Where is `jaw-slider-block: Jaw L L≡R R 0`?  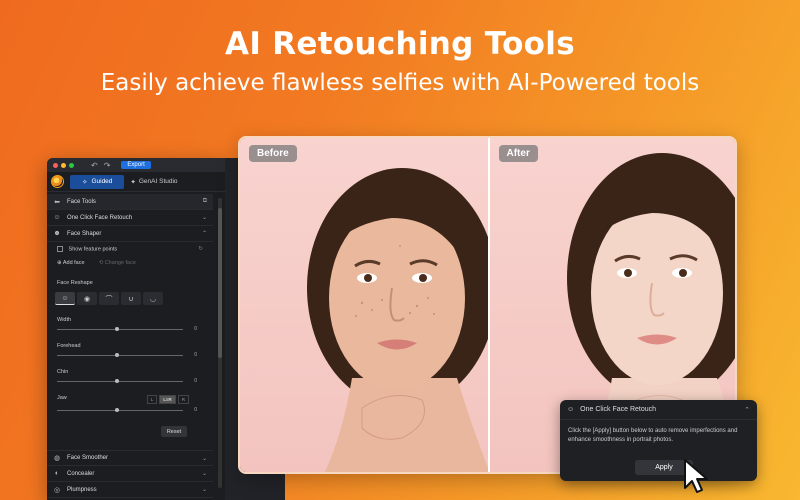
jaw-slider-block: Jaw L L≡R R 0 is located at coordinates (130, 405).